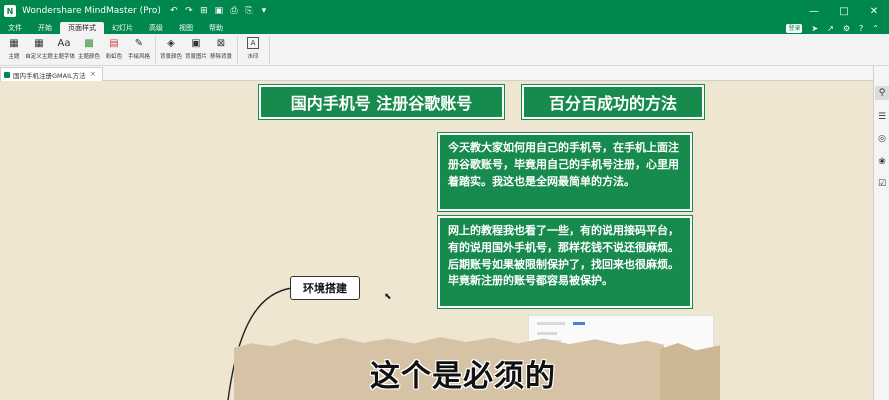  What do you see at coordinates (249, 11) in the screenshot?
I see `export-icon: ⎘` at bounding box center [249, 11].